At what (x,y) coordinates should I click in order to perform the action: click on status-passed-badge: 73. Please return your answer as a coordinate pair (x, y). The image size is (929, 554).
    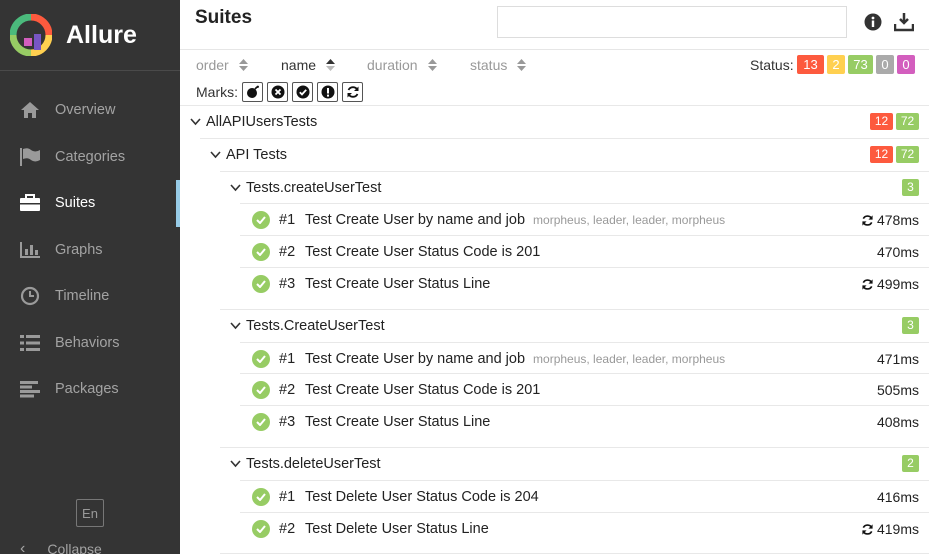
    Looking at the image, I should click on (860, 64).